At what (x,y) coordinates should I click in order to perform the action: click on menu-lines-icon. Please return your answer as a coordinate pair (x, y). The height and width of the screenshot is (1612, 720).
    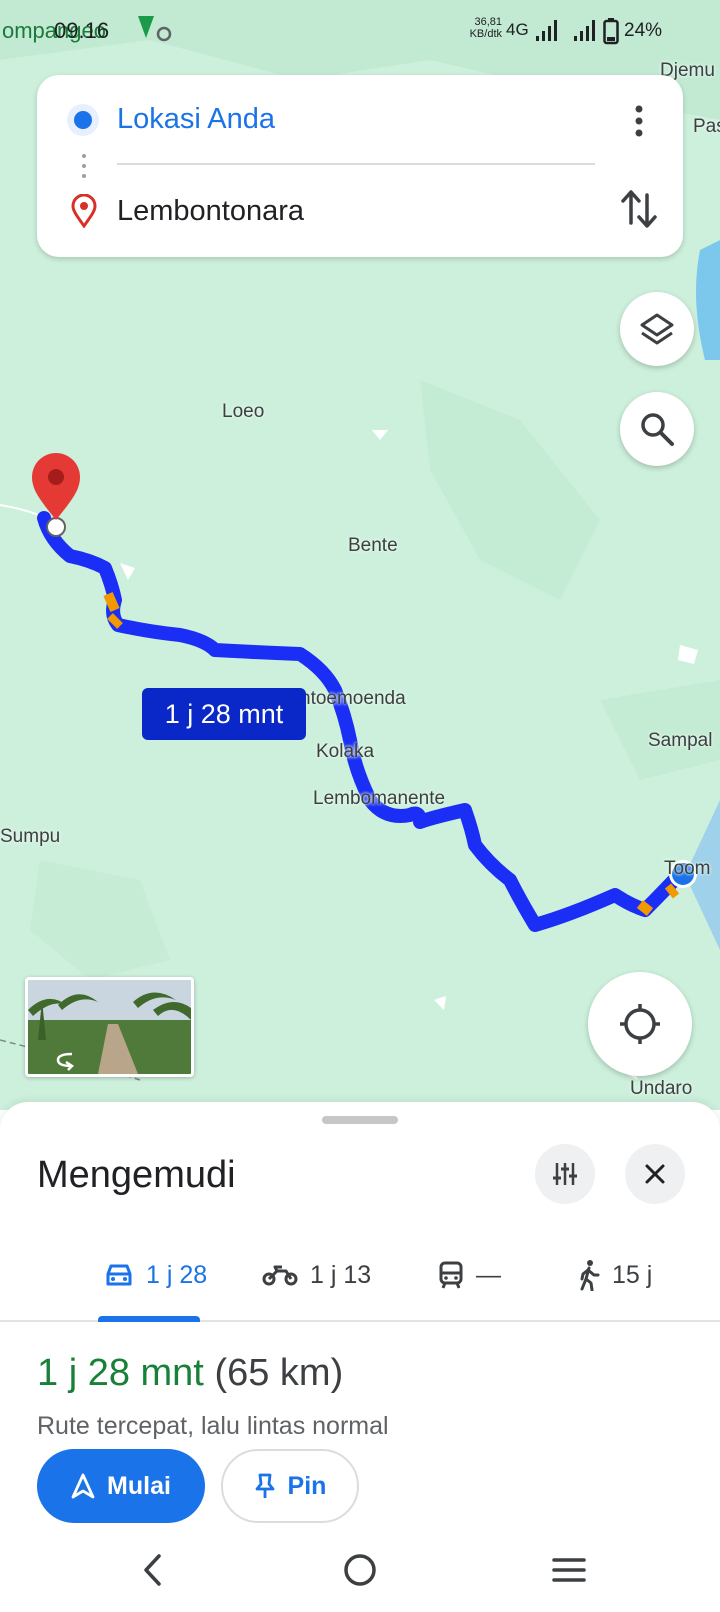
    Looking at the image, I should click on (569, 1570).